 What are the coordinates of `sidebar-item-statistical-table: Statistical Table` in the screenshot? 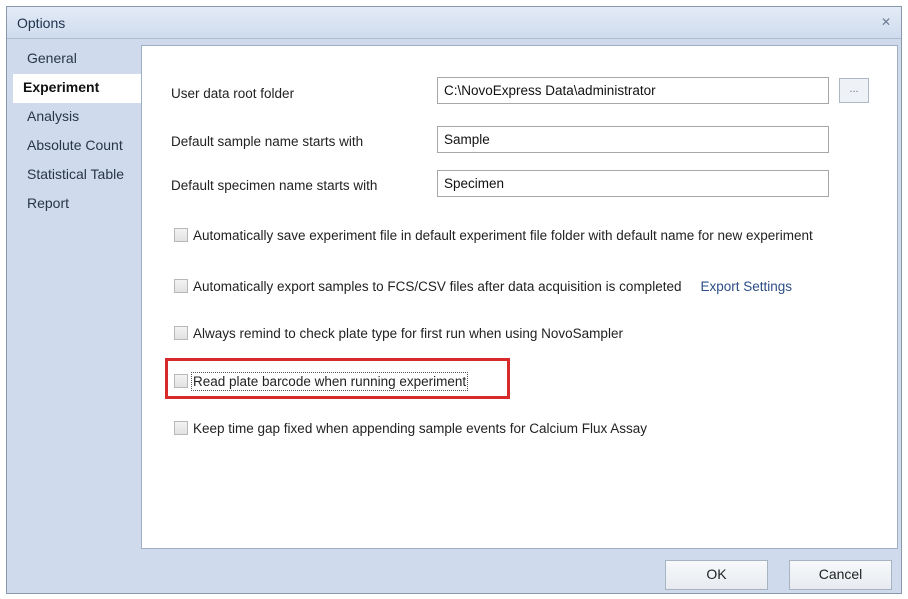 It's located at (77, 175).